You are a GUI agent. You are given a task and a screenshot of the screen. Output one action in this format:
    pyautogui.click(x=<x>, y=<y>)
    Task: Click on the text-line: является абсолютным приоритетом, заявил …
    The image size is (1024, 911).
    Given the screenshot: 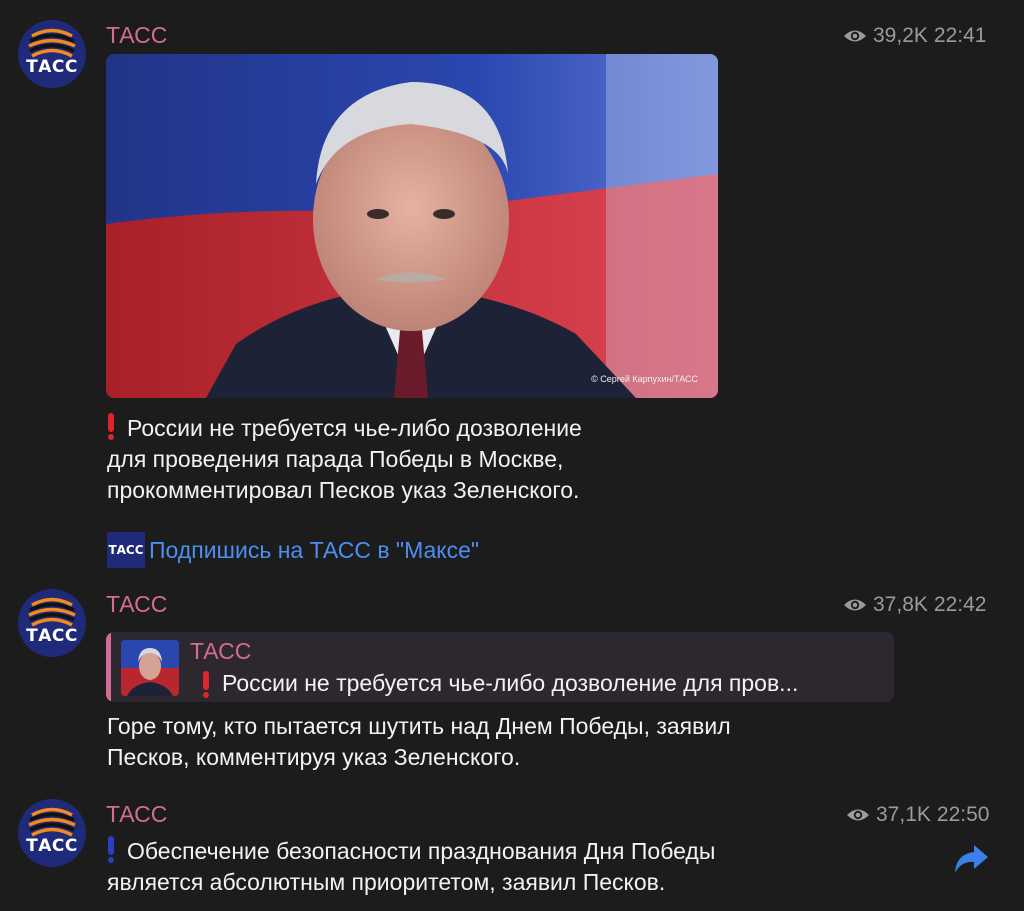 What is the action you would take?
    pyautogui.click(x=386, y=882)
    